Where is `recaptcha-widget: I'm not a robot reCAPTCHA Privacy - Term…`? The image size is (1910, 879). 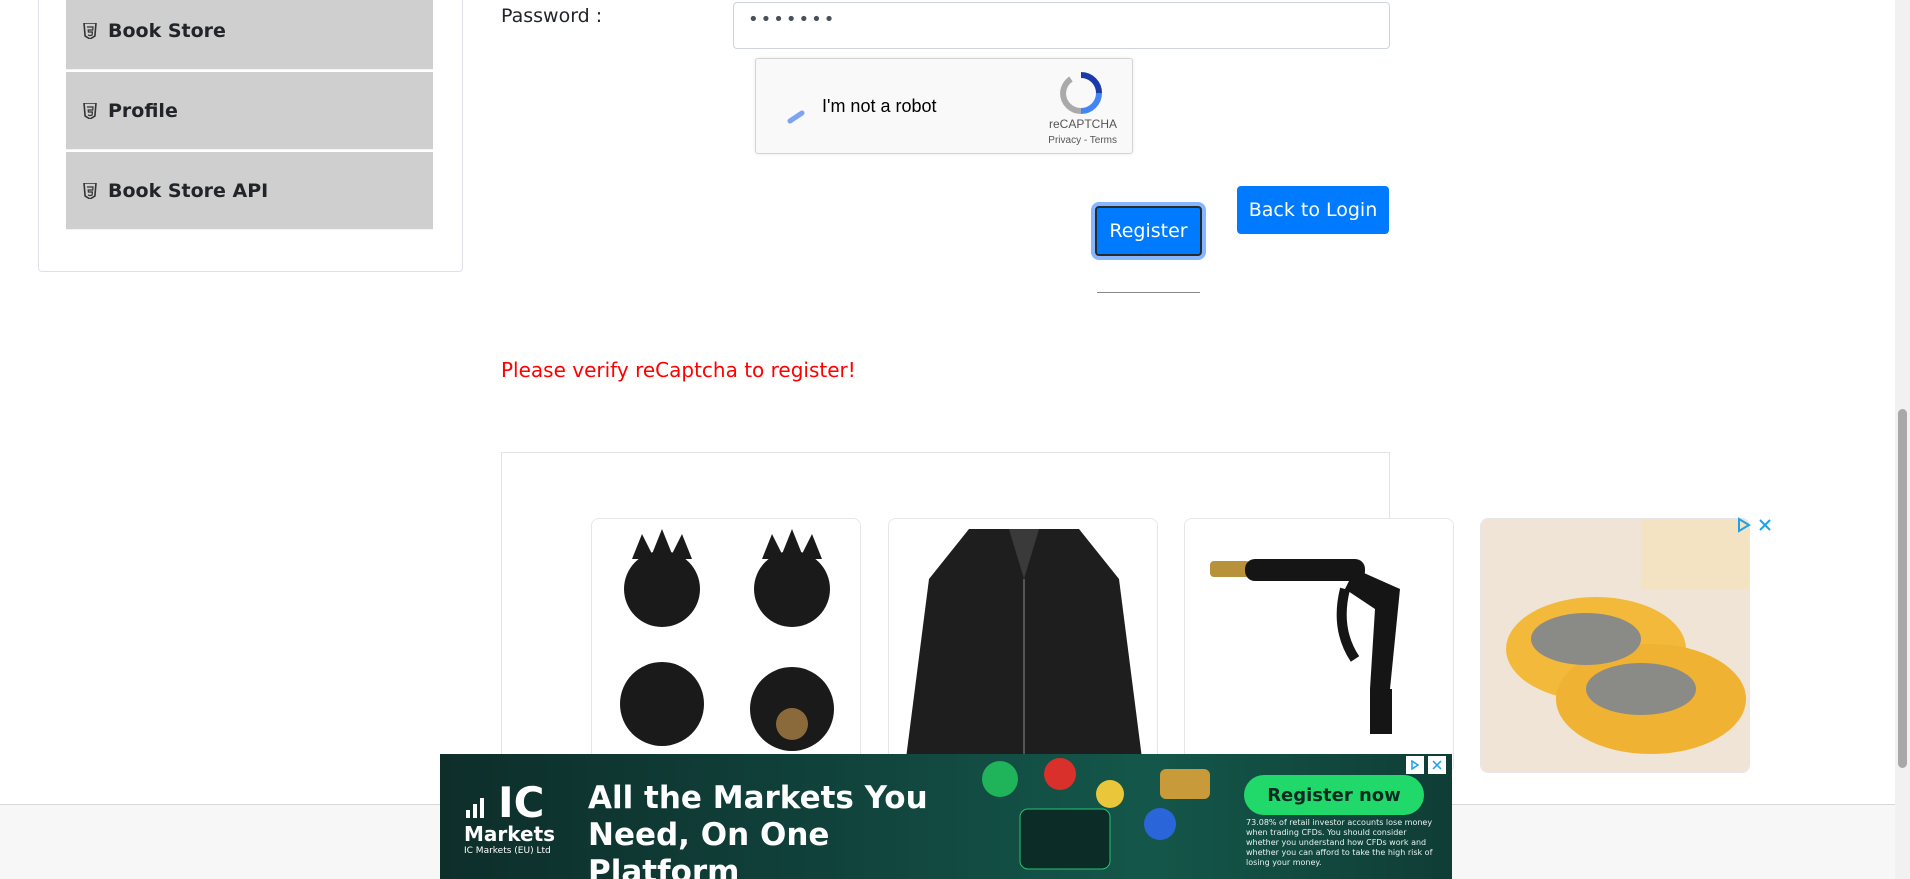 recaptcha-widget: I'm not a robot reCAPTCHA Privacy - Term… is located at coordinates (944, 106).